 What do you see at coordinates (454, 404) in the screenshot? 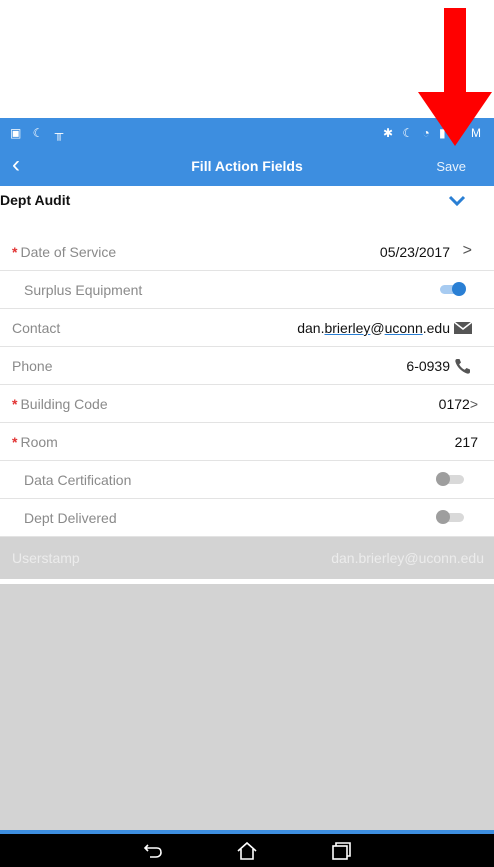
I see `building-code-number: 0172` at bounding box center [454, 404].